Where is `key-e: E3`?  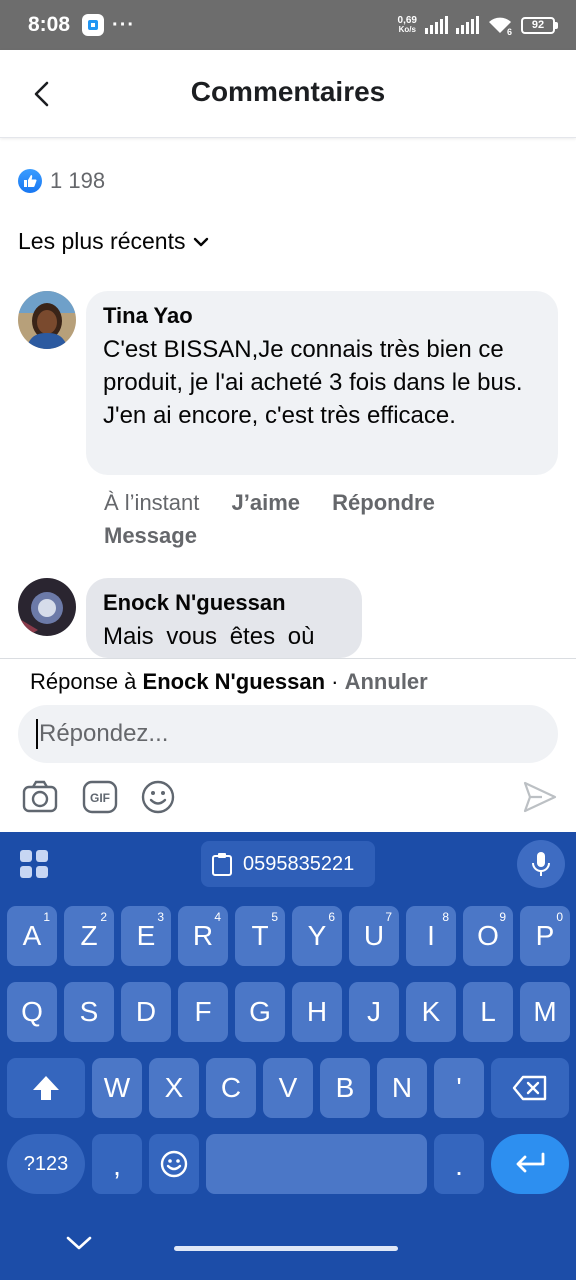 key-e: E3 is located at coordinates (146, 936).